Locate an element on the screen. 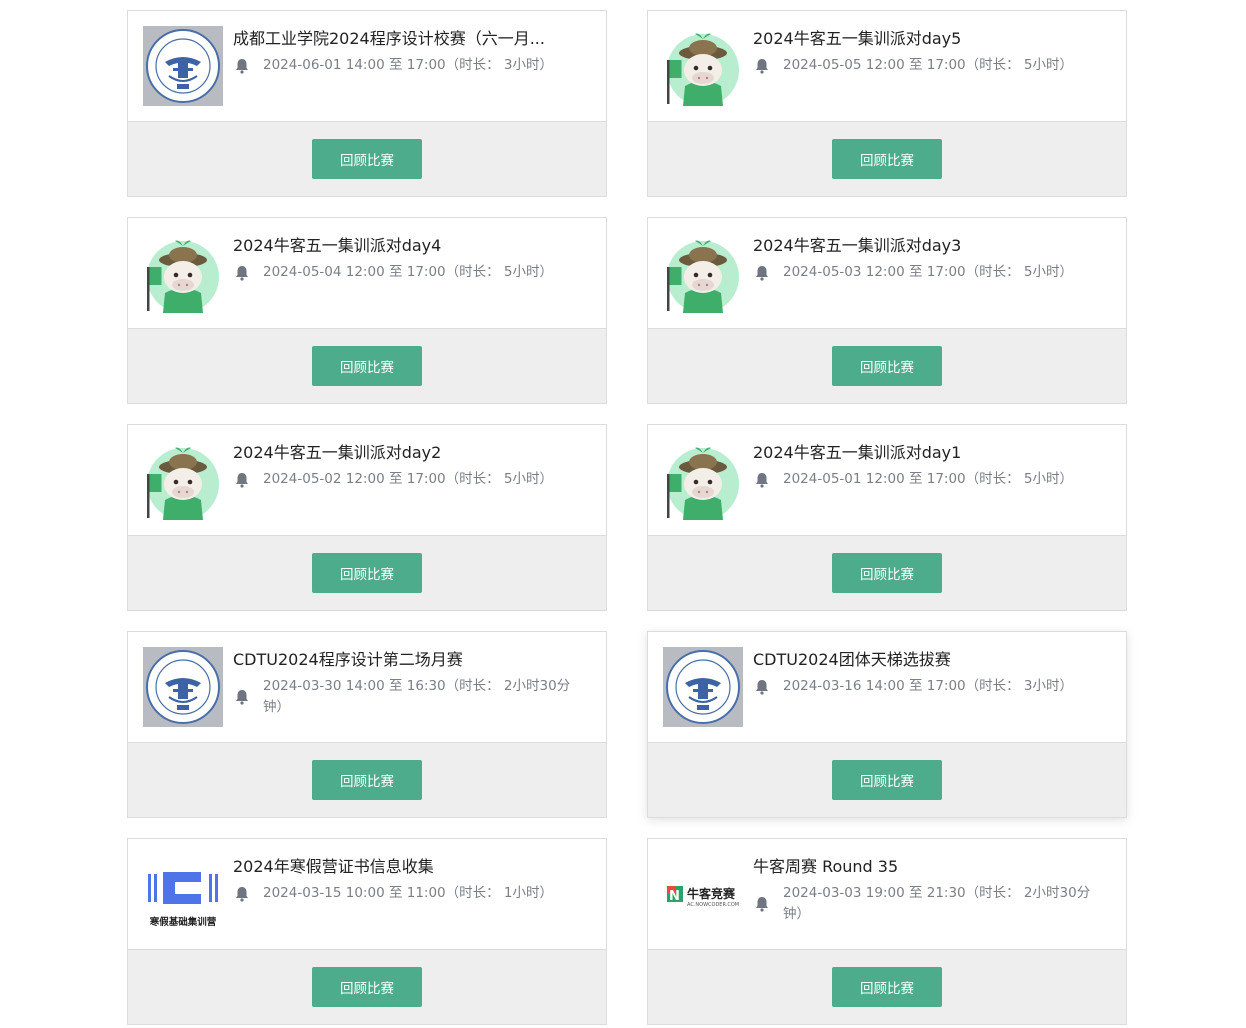 This screenshot has height=1028, width=1246. contest-time: 2024-06-01 14:00 至 17:00（时长： 3小时） is located at coordinates (408, 65).